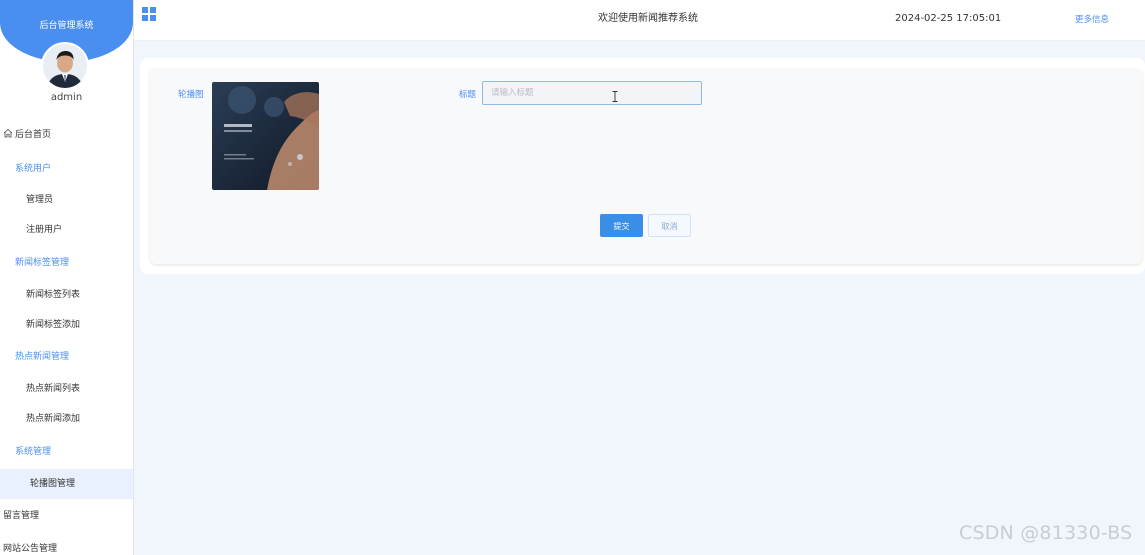  Describe the element at coordinates (621, 225) in the screenshot. I see `submit-button: 提交` at that location.